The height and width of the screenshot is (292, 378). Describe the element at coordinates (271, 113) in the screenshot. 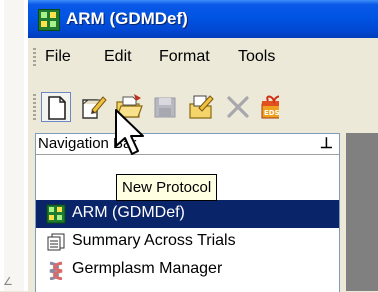

I see `svg-text: EDS` at that location.